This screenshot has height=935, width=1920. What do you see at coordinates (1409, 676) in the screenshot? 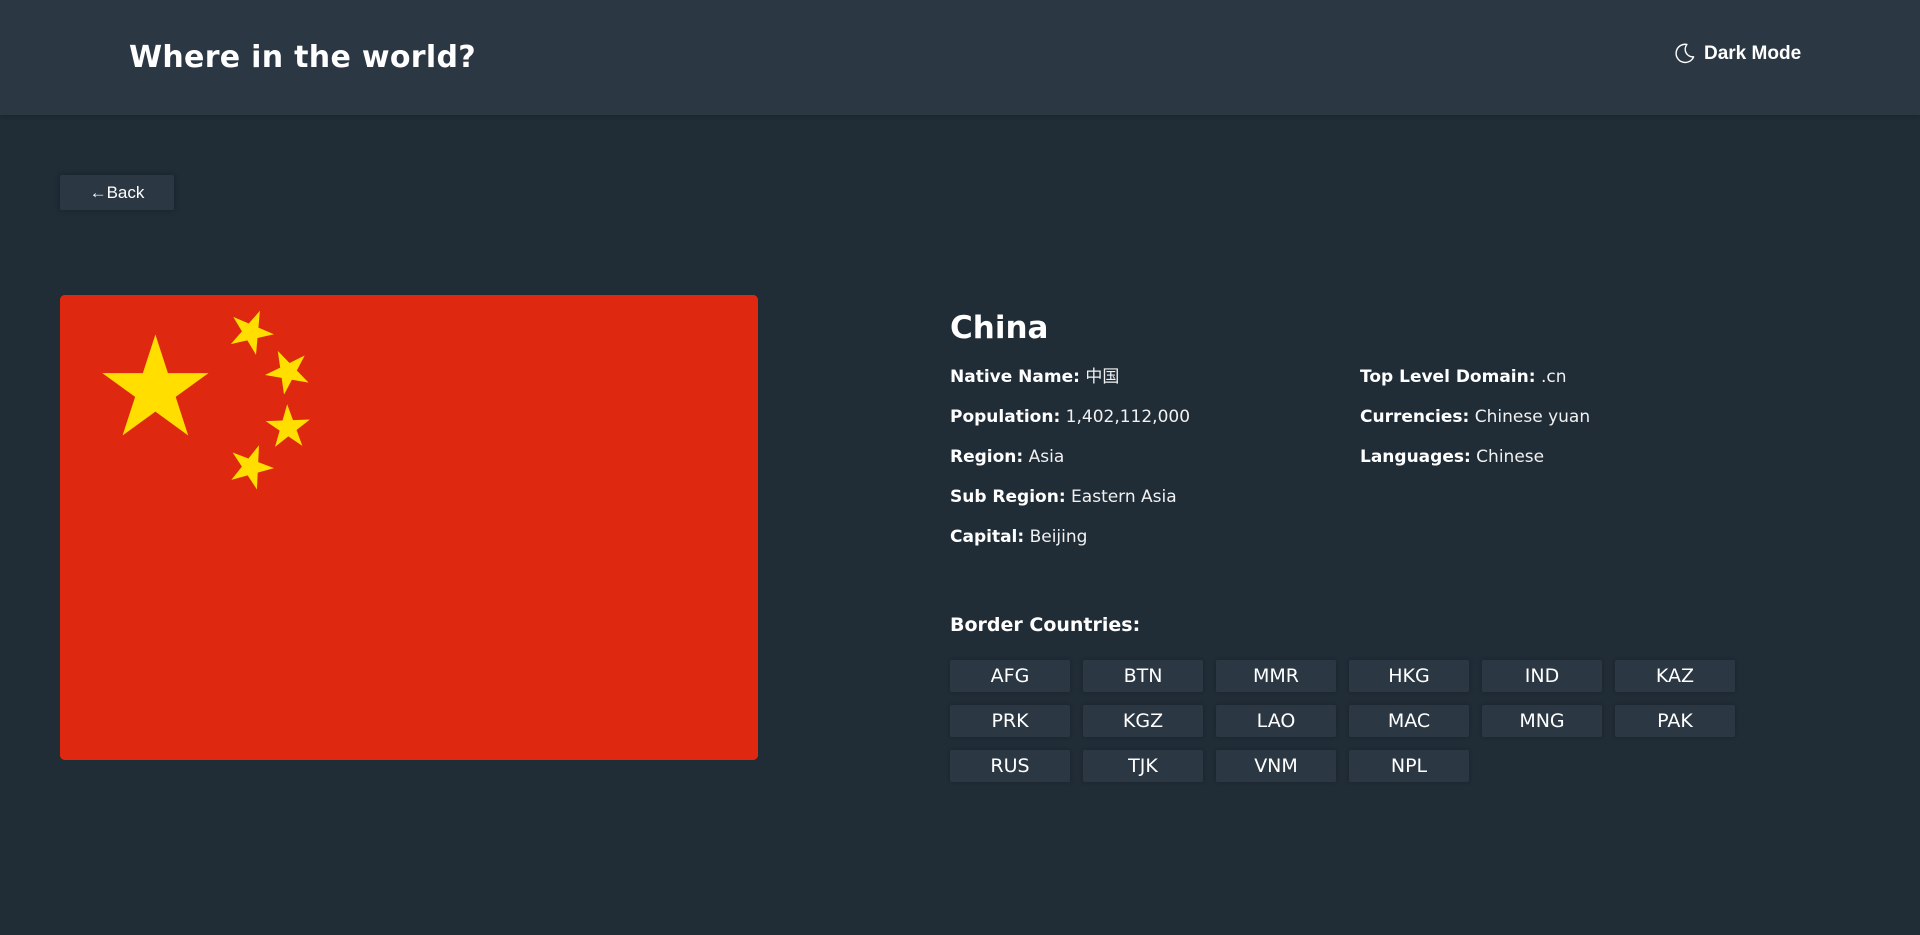
I see `border-country-chip: HKG` at bounding box center [1409, 676].